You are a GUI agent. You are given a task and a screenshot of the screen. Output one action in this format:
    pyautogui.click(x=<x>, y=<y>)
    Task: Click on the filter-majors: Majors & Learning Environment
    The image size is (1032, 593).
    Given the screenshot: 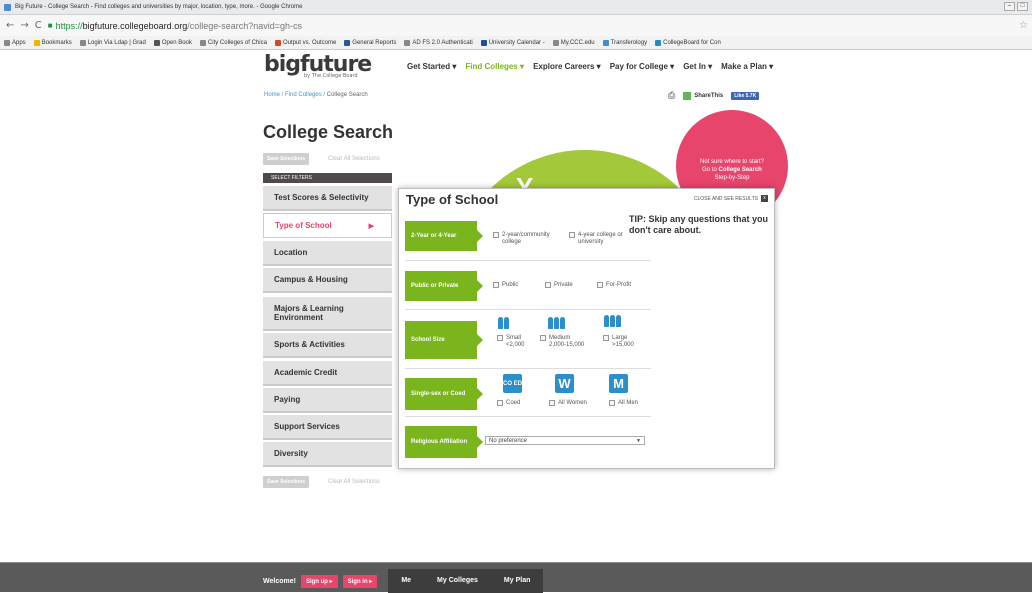 What is the action you would take?
    pyautogui.click(x=327, y=314)
    